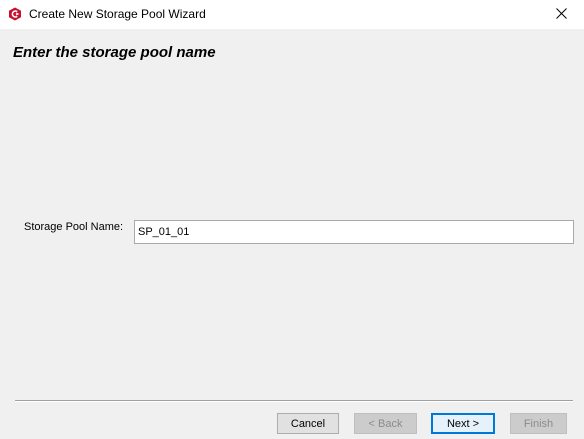 Image resolution: width=584 pixels, height=439 pixels. I want to click on title-bar: Create New Storage Pool Wizard, so click(292, 14).